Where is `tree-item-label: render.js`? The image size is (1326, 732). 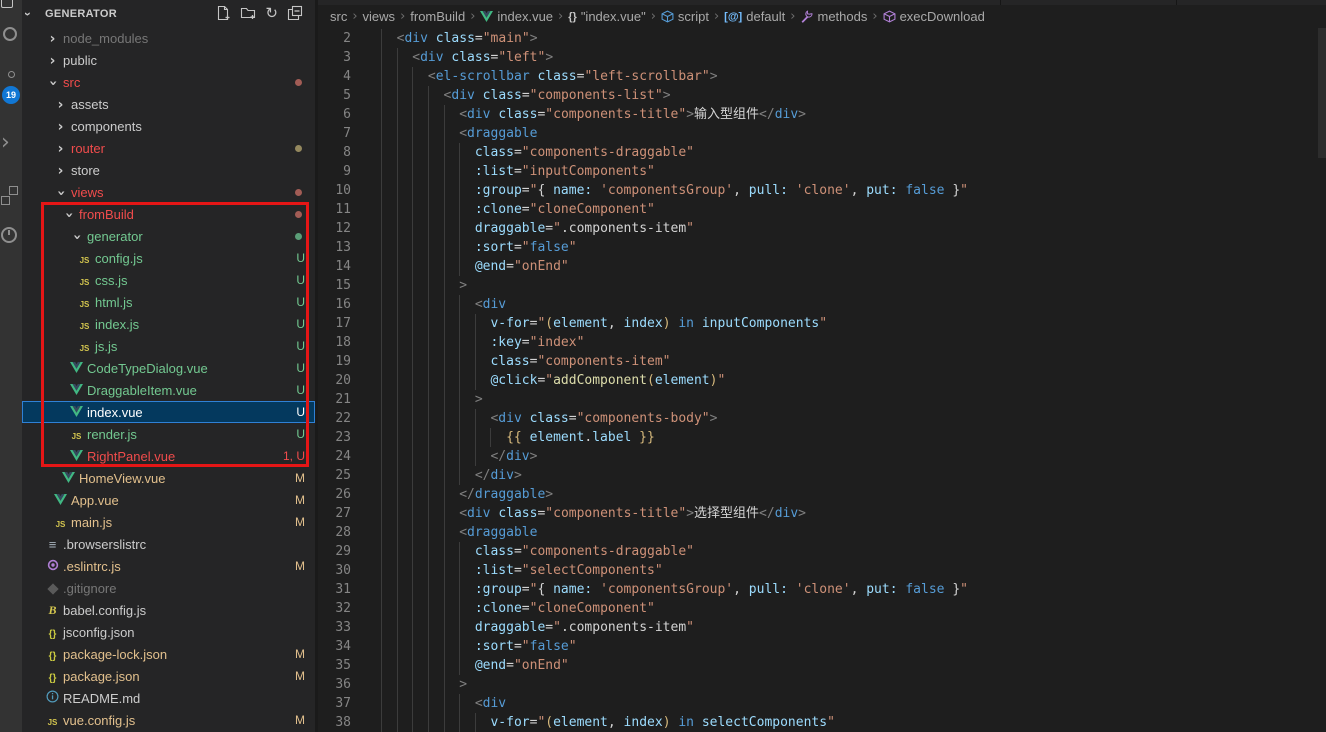
tree-item-label: render.js is located at coordinates (112, 434).